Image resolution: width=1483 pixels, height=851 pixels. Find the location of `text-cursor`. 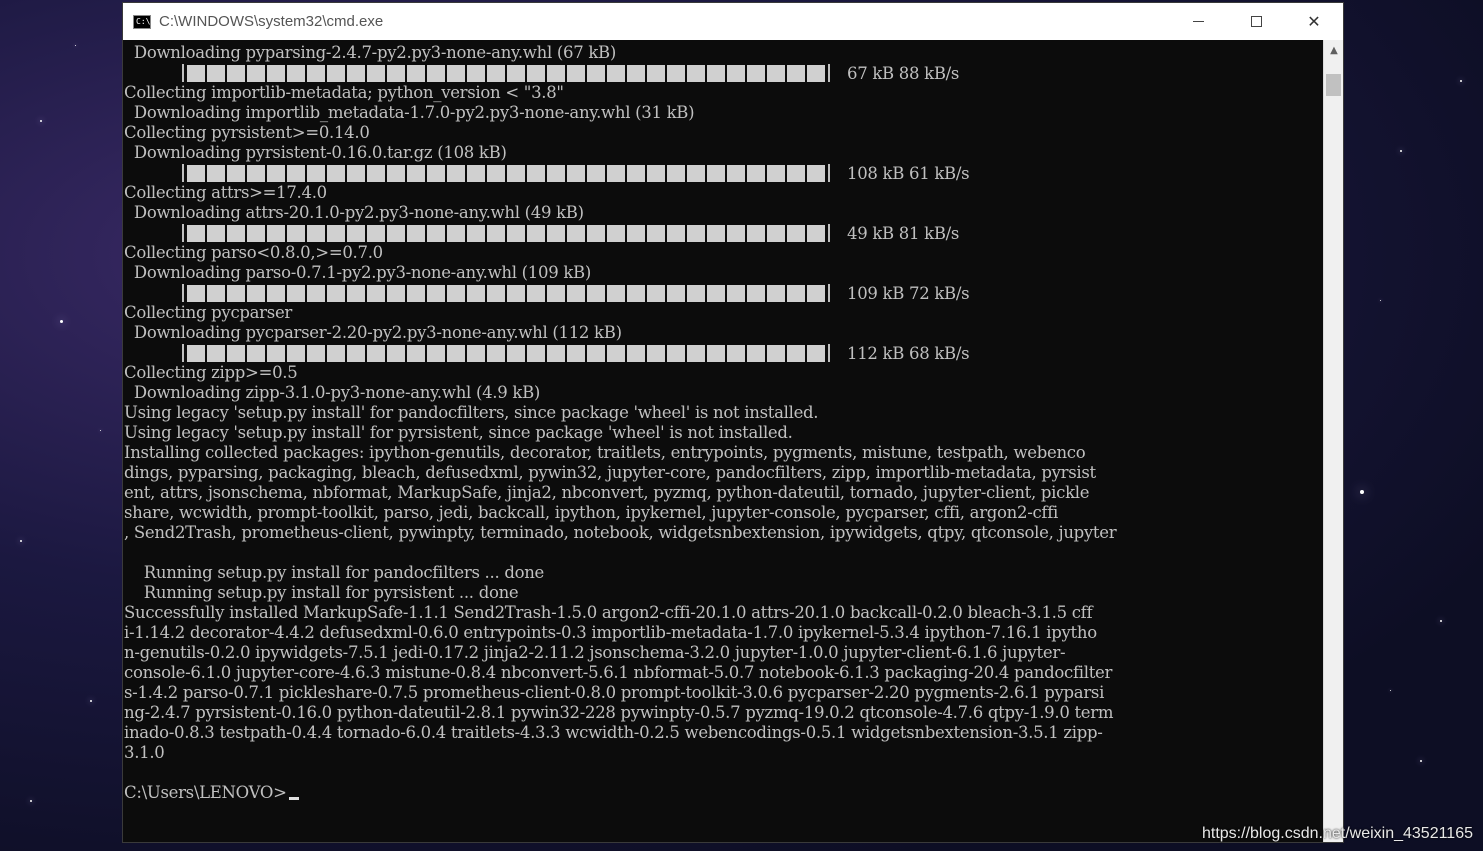

text-cursor is located at coordinates (293, 798).